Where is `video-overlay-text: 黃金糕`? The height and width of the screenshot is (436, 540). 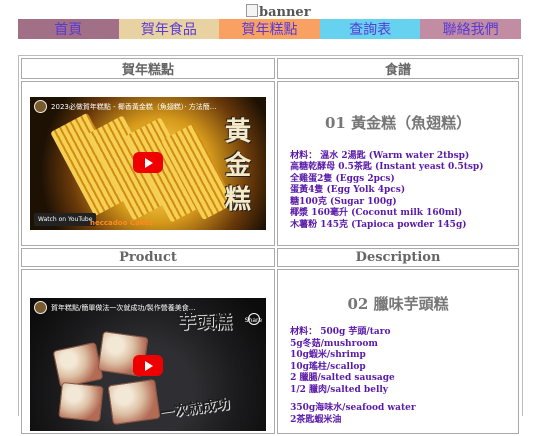
video-overlay-text: 黃金糕 is located at coordinates (238, 166).